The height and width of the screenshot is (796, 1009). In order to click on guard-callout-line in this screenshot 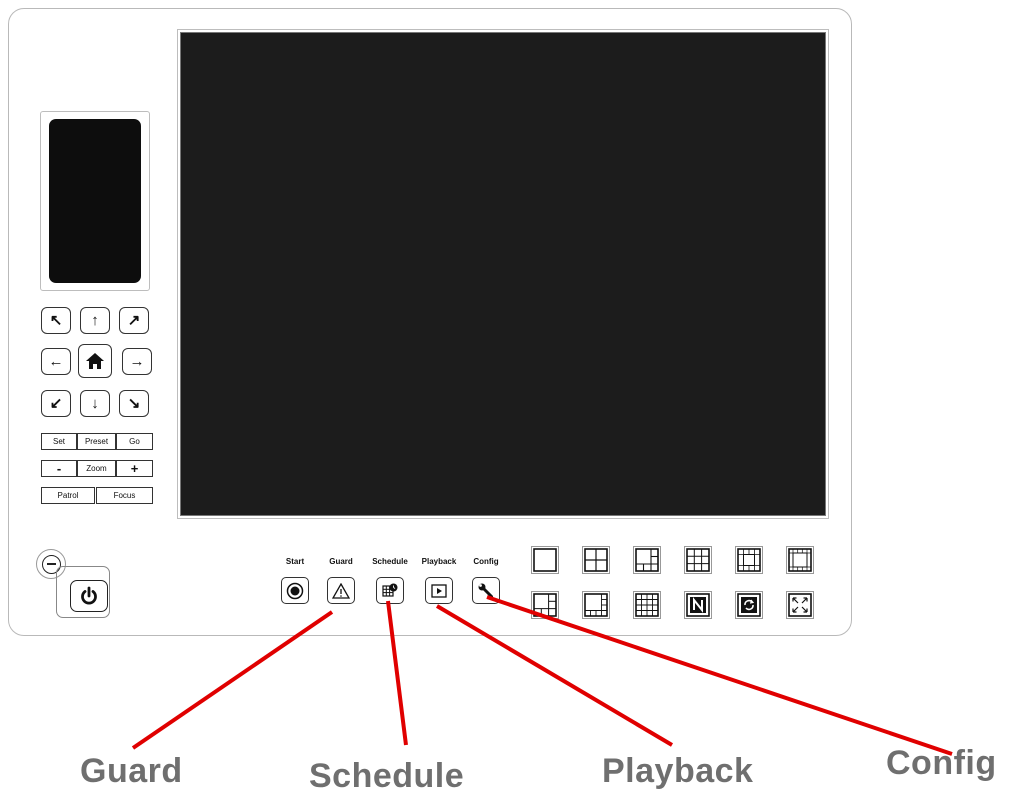, I will do `click(232, 680)`.